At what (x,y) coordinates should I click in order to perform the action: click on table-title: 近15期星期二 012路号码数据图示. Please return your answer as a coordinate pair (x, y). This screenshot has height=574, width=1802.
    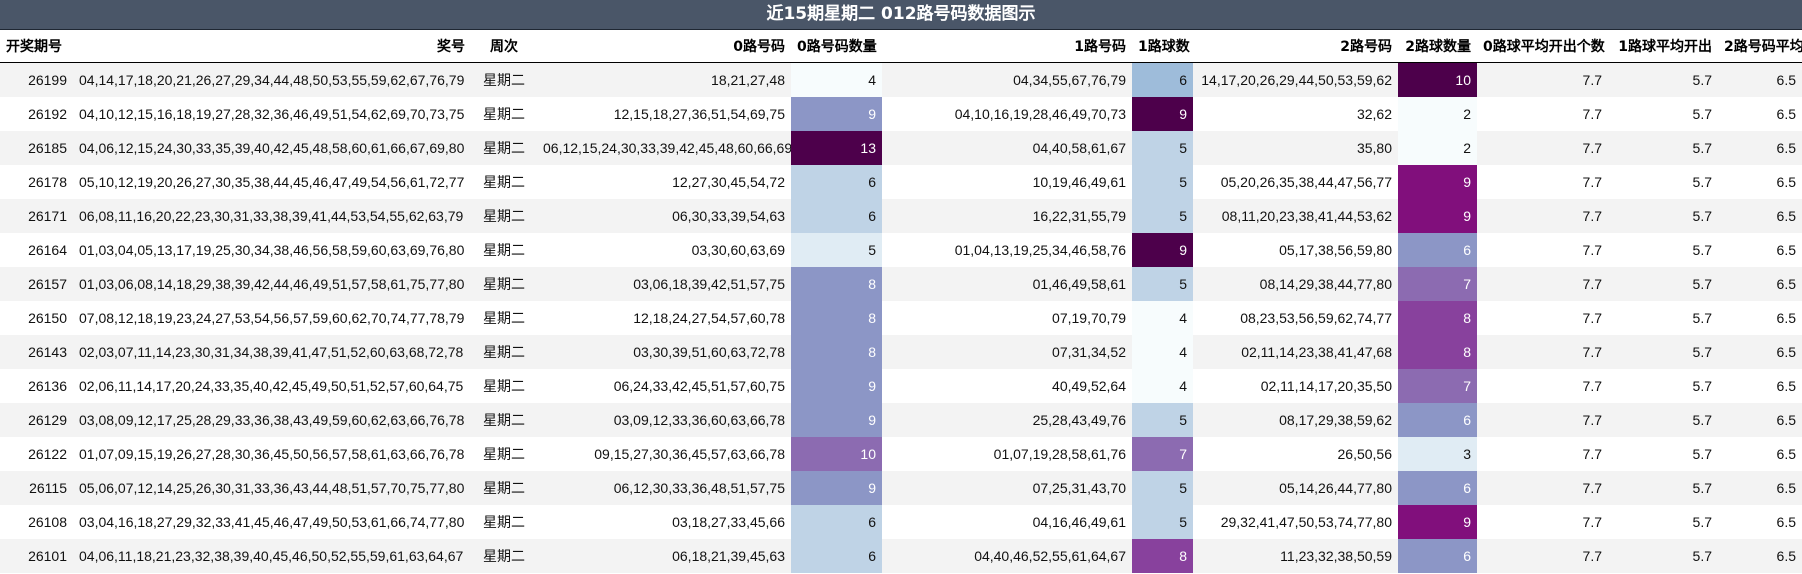
    Looking at the image, I should click on (901, 15).